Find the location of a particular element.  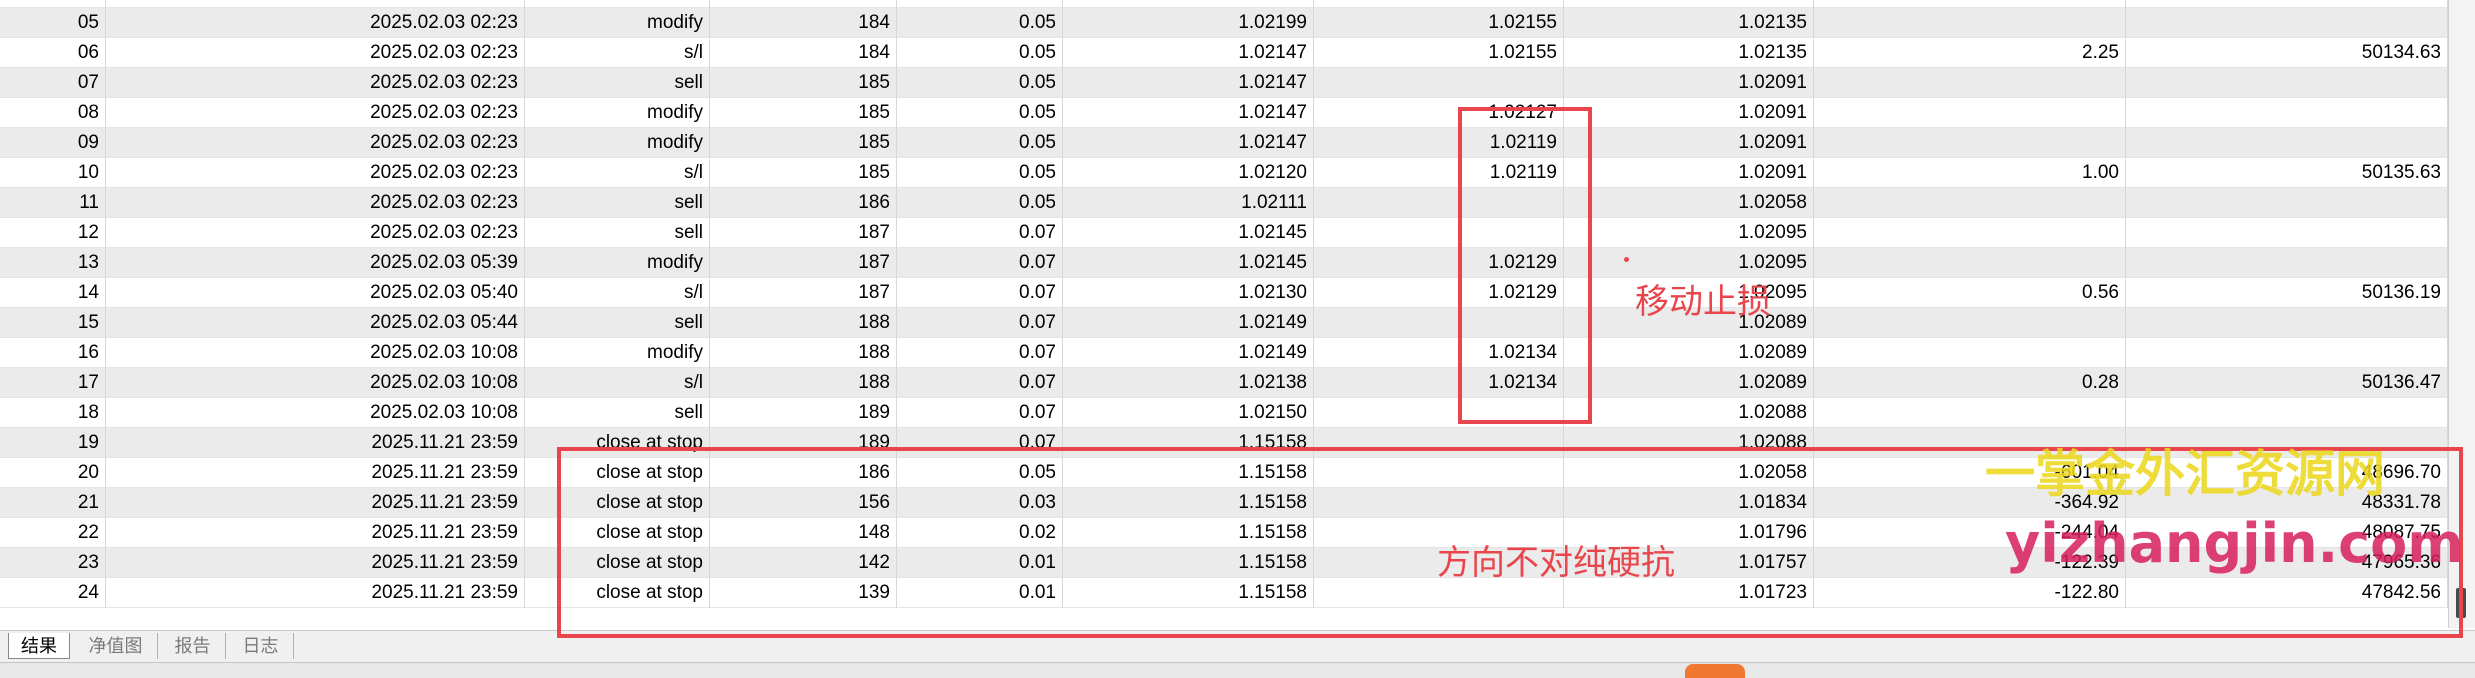

status-strip is located at coordinates (1237, 670).